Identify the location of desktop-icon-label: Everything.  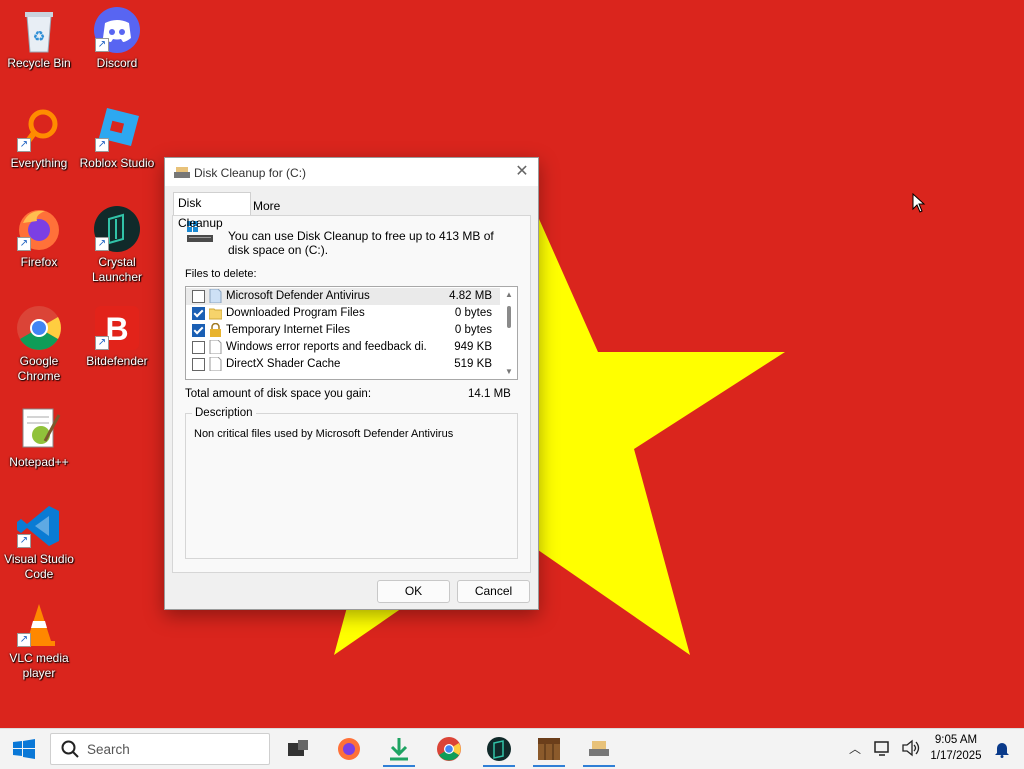
(39, 163).